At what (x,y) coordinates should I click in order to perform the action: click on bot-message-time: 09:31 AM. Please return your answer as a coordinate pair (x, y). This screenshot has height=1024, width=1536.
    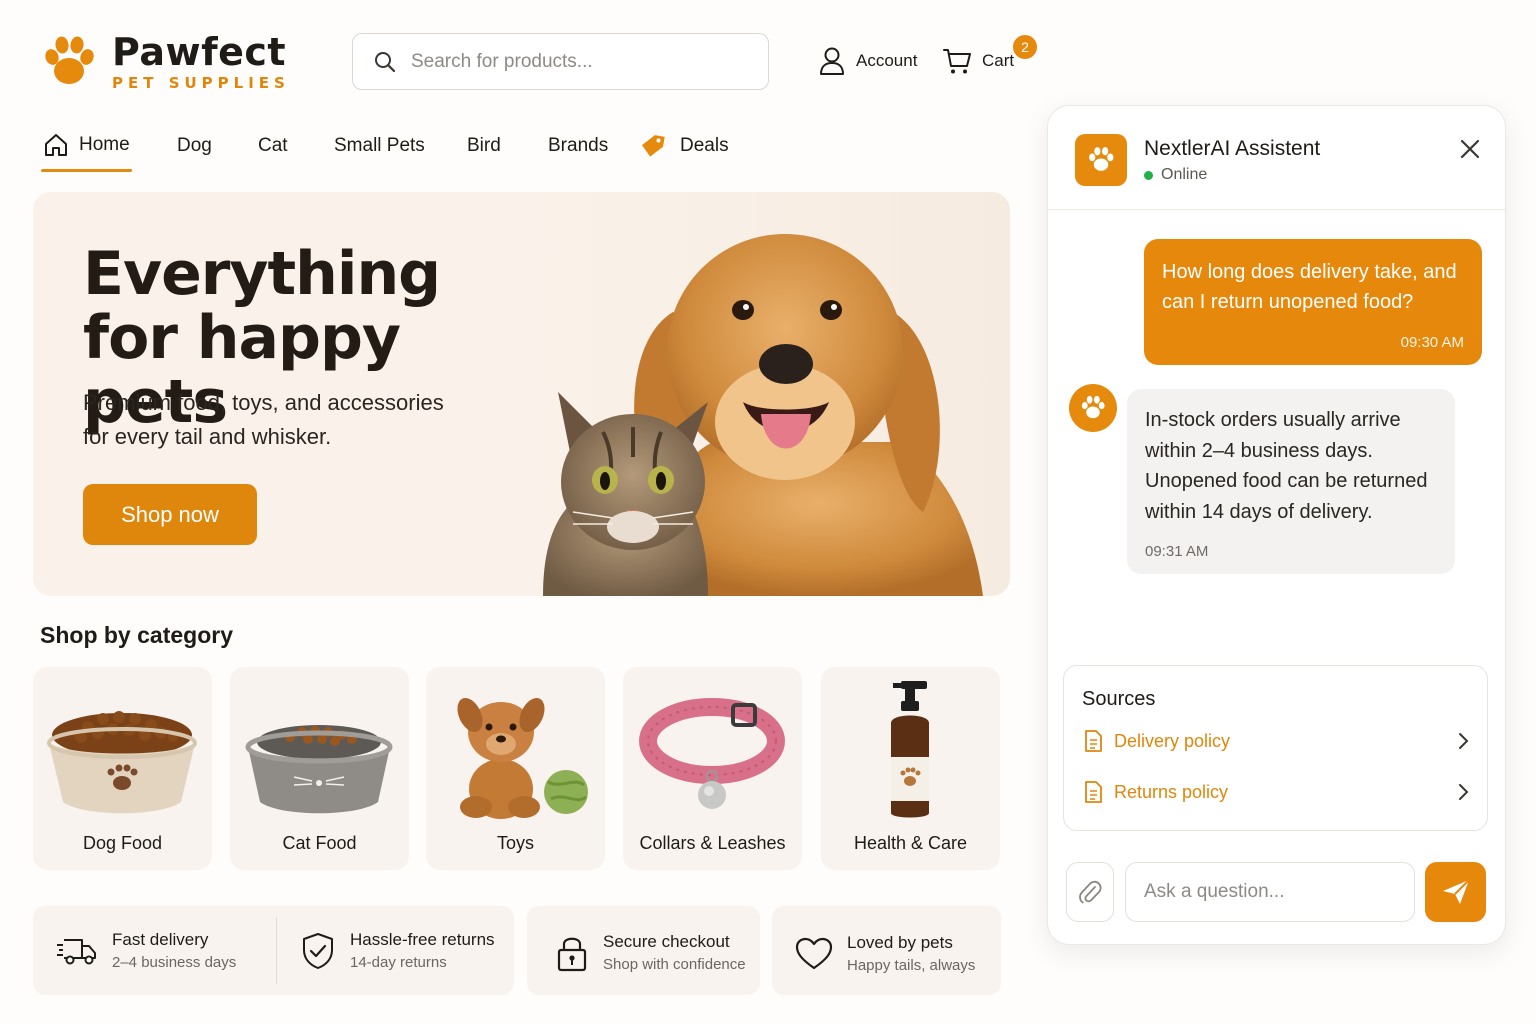
    Looking at the image, I should click on (1177, 551).